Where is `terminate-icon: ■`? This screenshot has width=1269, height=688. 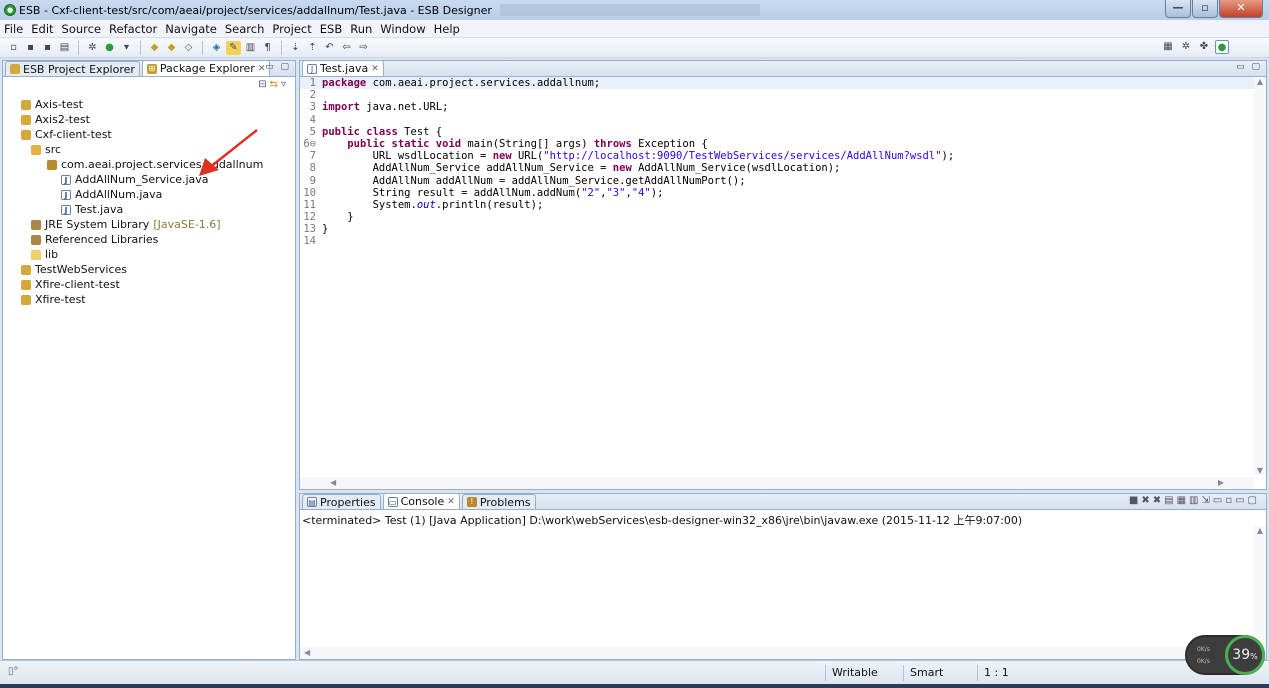 terminate-icon: ■ is located at coordinates (1135, 500).